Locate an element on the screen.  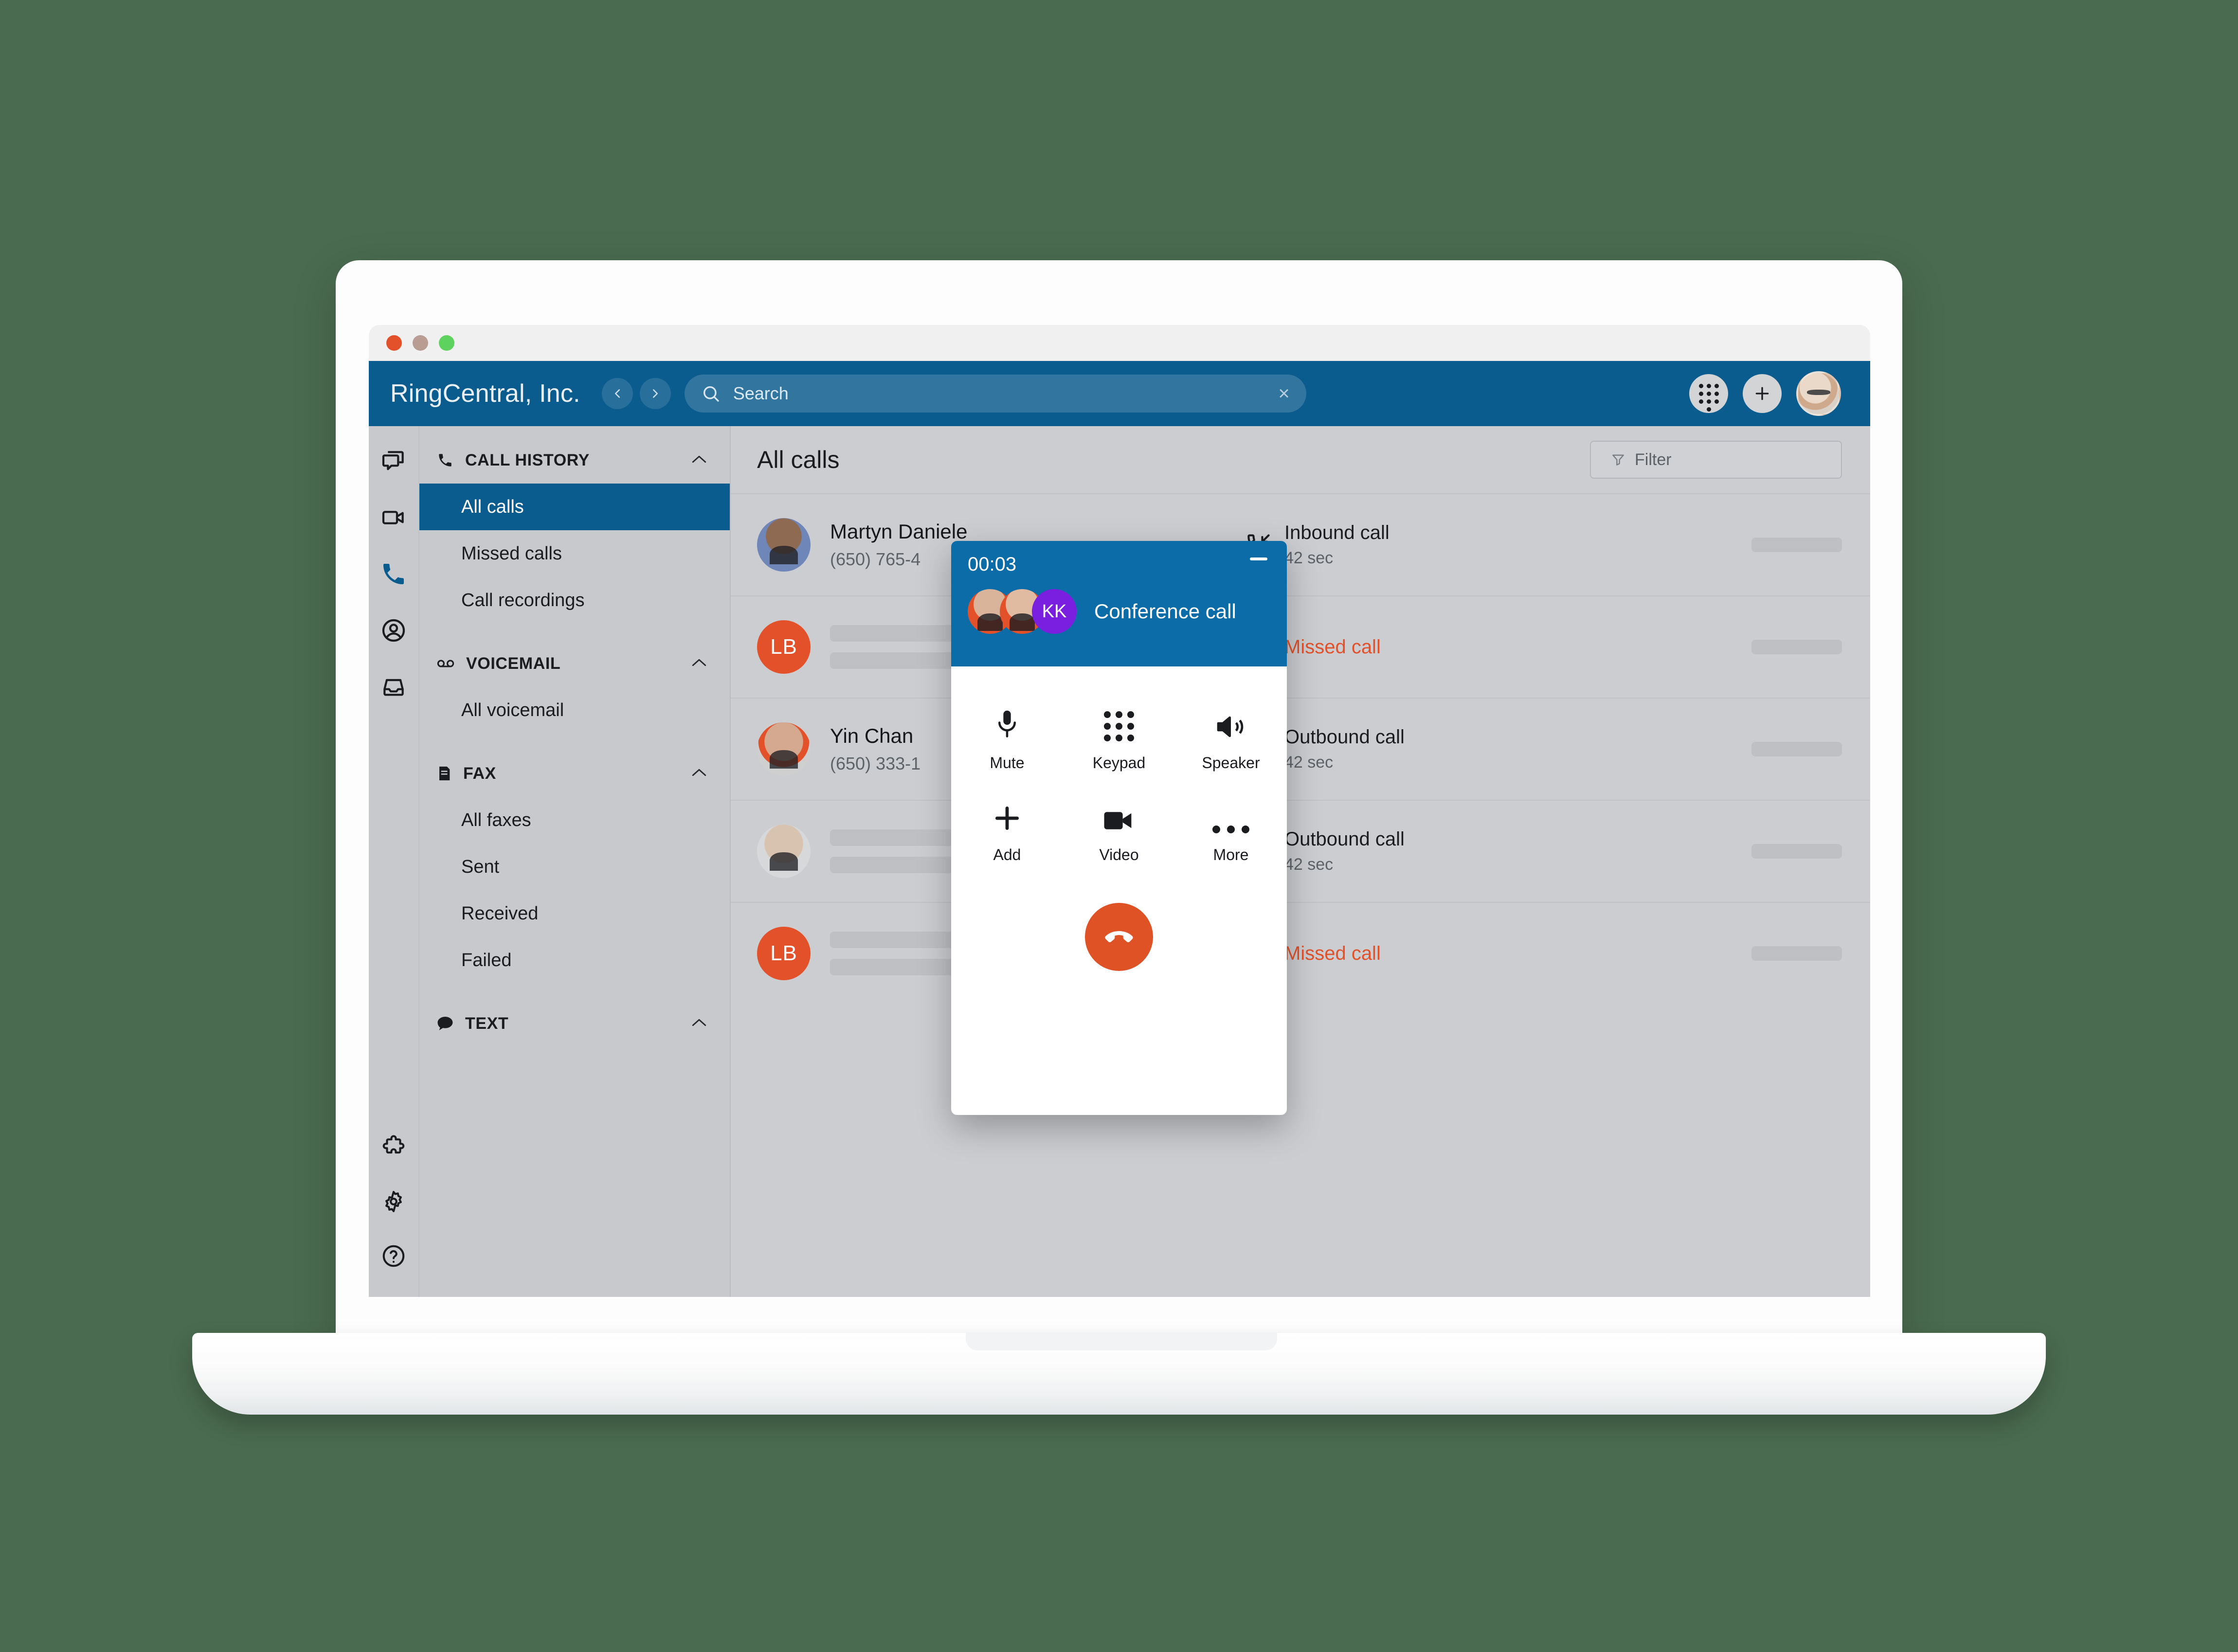
microphone-icon is located at coordinates (1007, 723).